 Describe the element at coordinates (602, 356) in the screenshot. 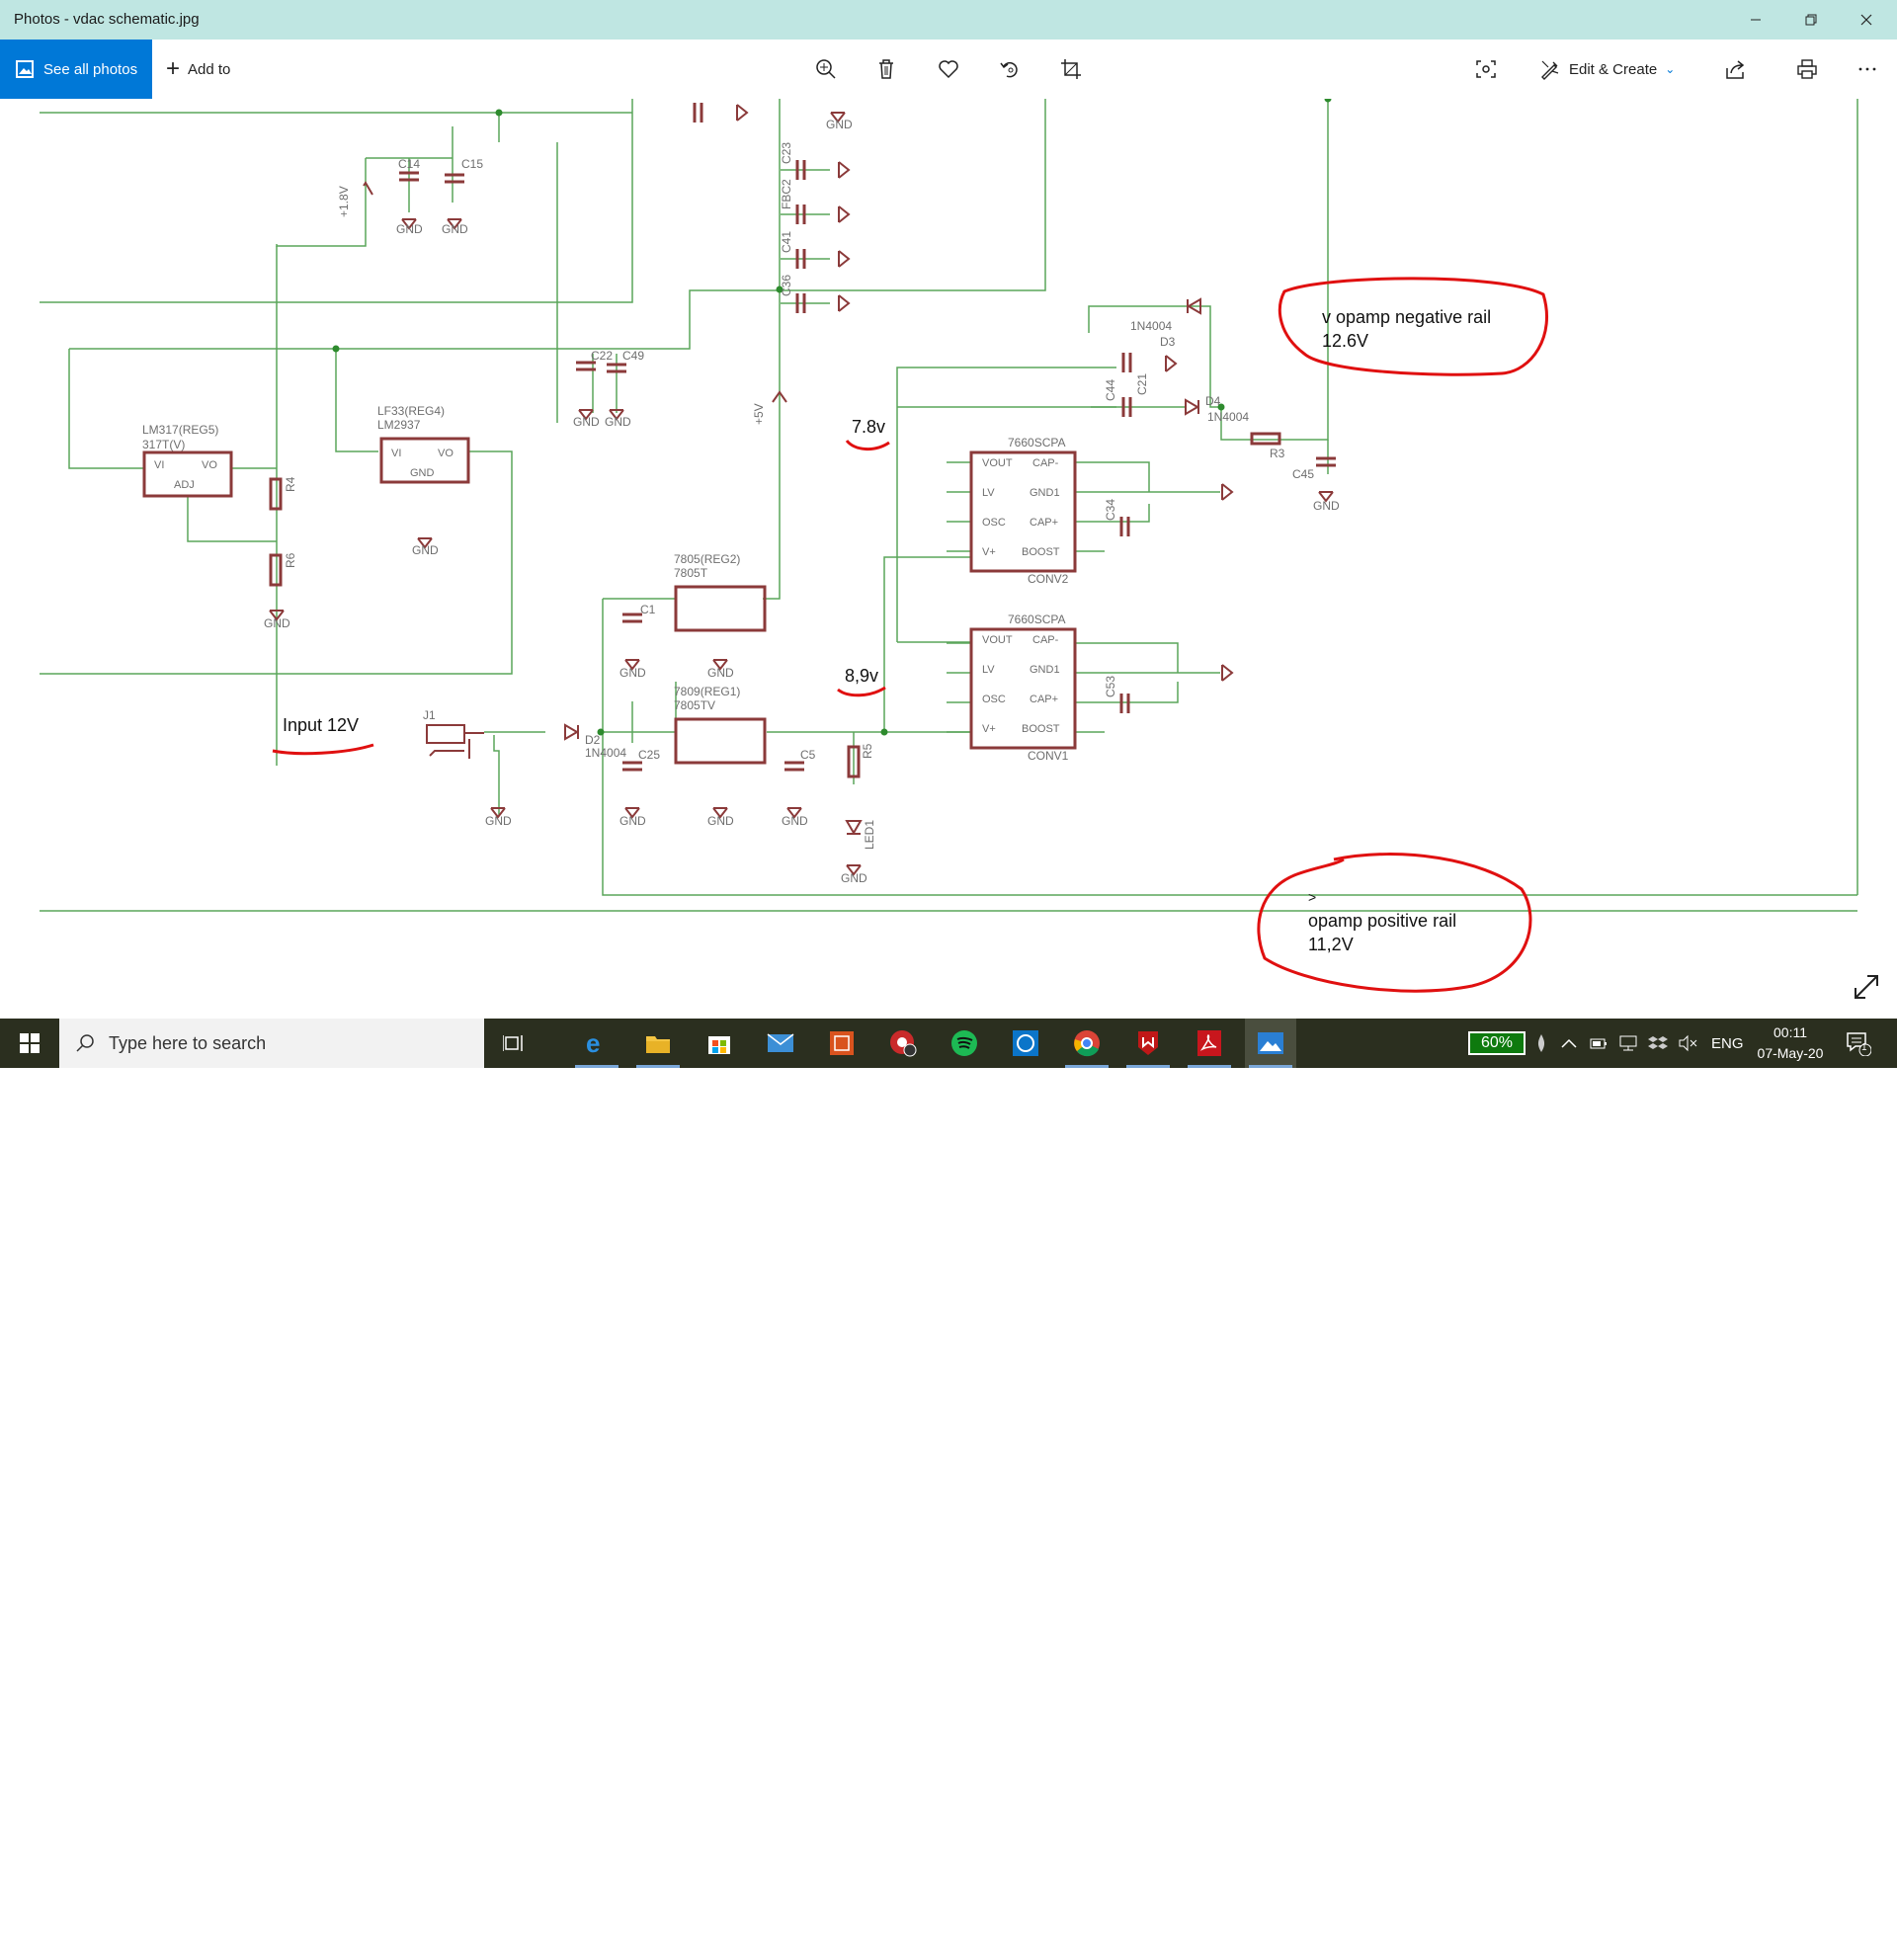

I see `c22-label: C22` at that location.